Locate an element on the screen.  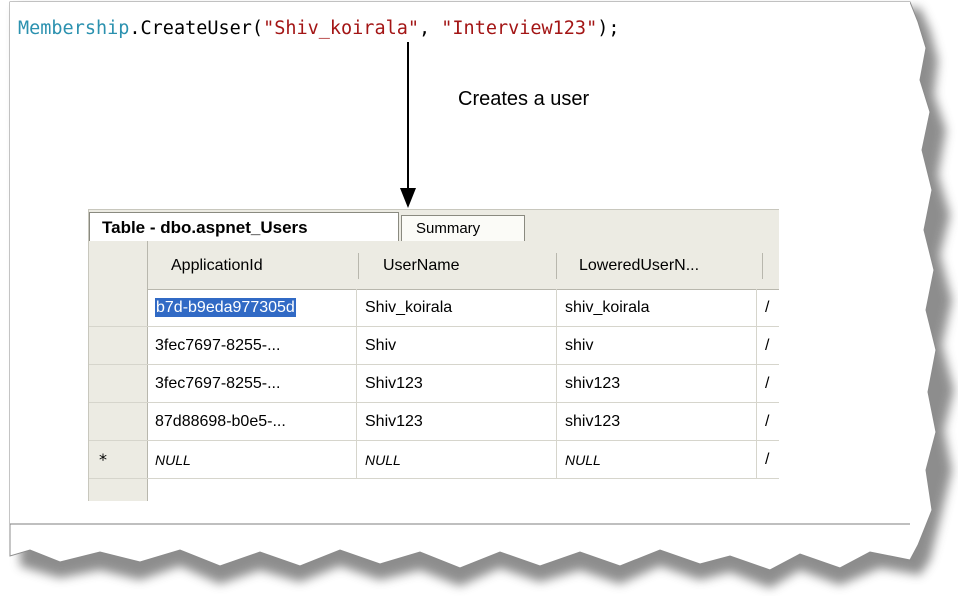
down-arrow-icon is located at coordinates (408, 125).